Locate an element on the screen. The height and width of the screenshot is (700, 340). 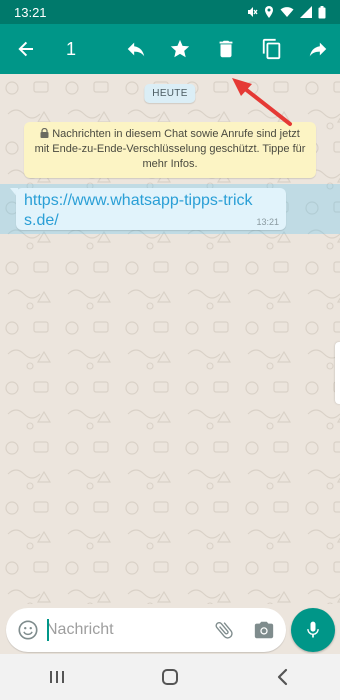
microphone-icon is located at coordinates (313, 629).